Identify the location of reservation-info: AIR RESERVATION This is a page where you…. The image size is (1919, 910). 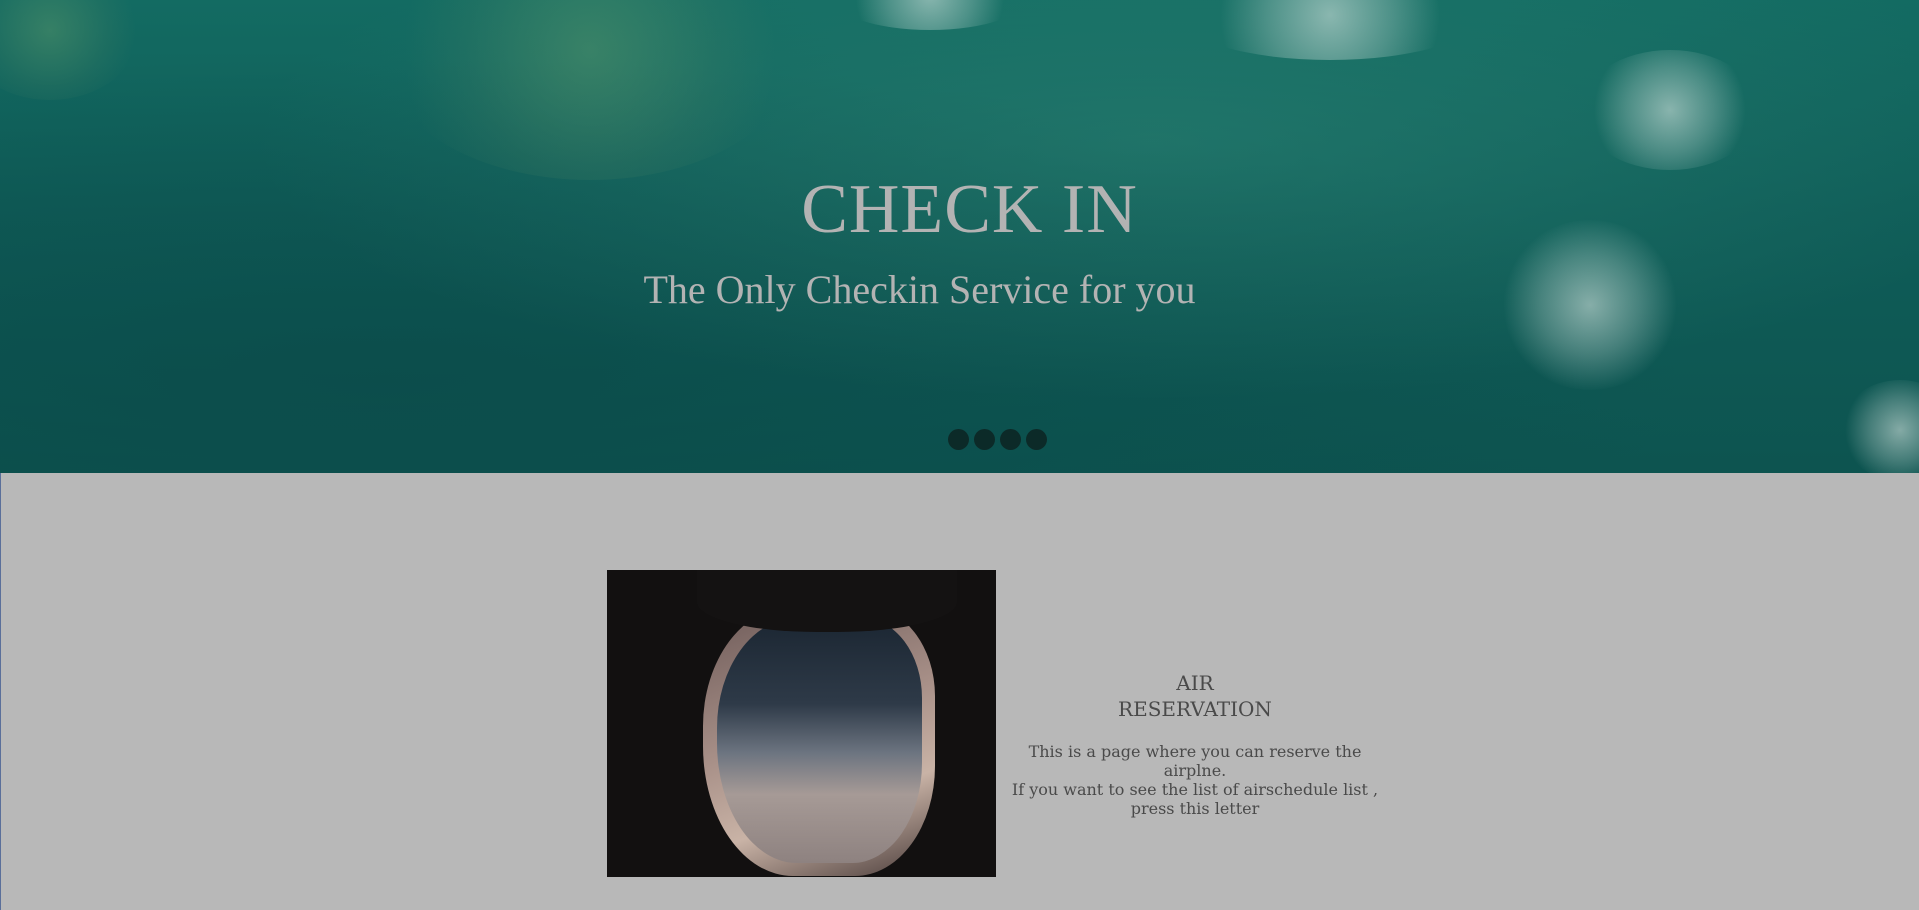
(1195, 744).